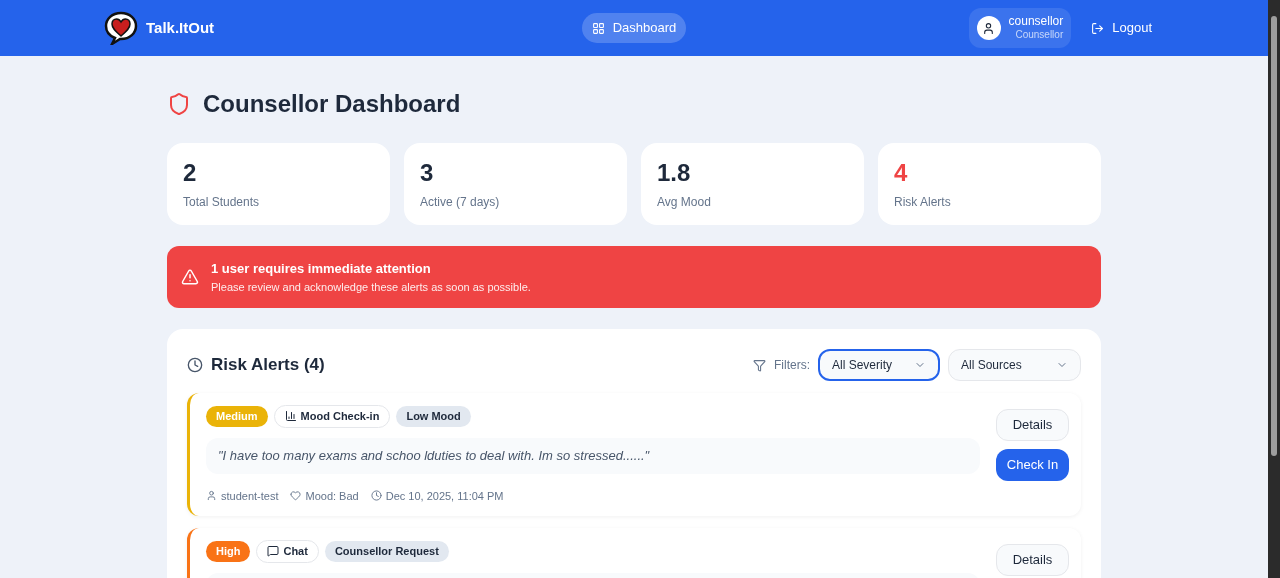 This screenshot has width=1280, height=578. Describe the element at coordinates (190, 277) in the screenshot. I see `warning-icon` at that location.